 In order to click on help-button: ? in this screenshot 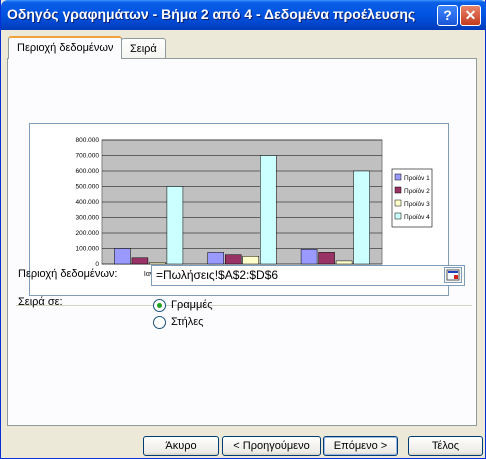, I will do `click(447, 15)`.